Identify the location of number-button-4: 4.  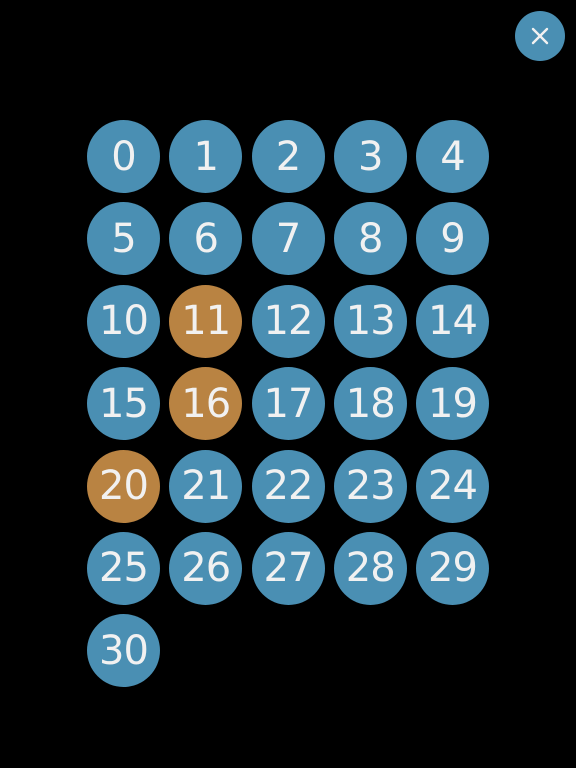
(452, 156).